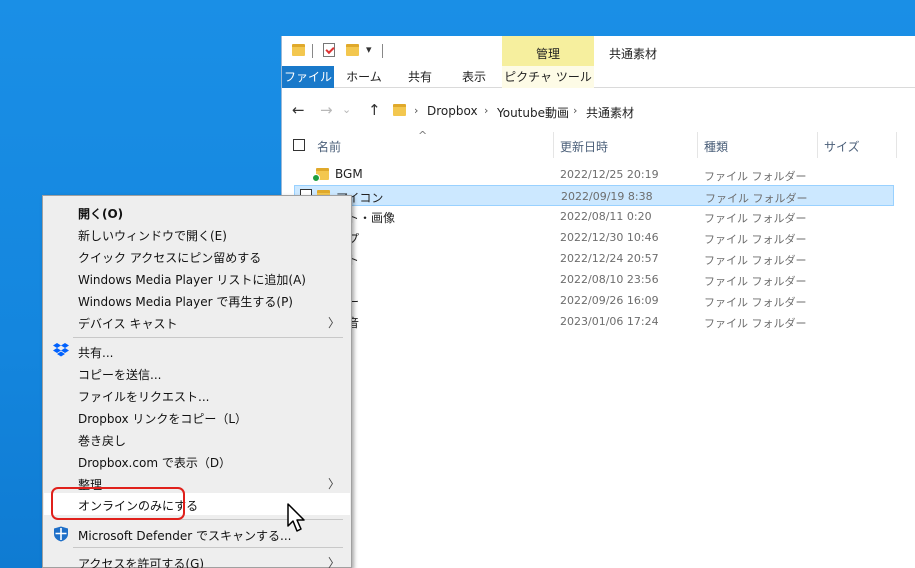 This screenshot has height=568, width=915. I want to click on window-title: 共通素材, so click(633, 54).